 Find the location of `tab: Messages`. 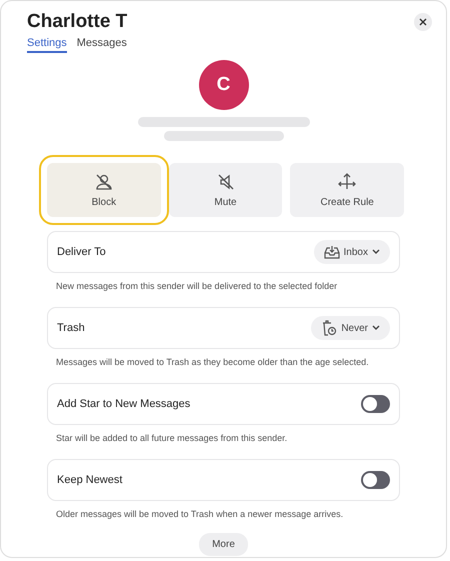

tab: Messages is located at coordinates (101, 45).